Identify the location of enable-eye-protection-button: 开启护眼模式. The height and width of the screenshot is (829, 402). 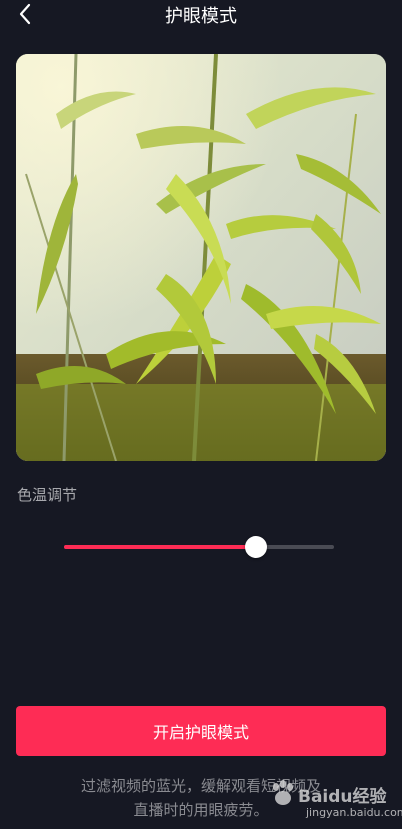
(201, 731).